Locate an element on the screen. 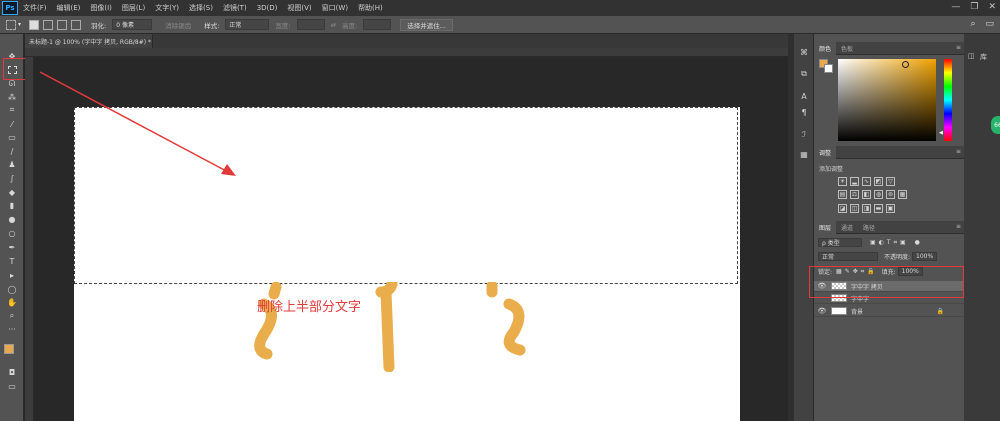  swap-icon: ⇄ is located at coordinates (333, 25).